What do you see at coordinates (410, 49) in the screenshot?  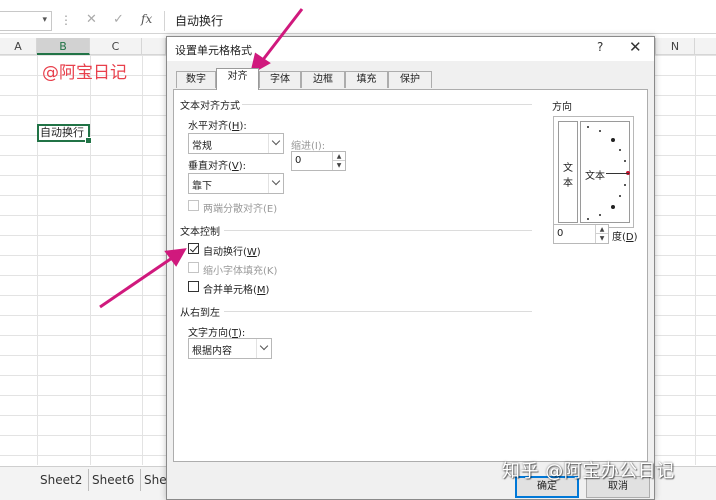 I see `dialog-titlebar: 设置单元格格式 ? ✕` at bounding box center [410, 49].